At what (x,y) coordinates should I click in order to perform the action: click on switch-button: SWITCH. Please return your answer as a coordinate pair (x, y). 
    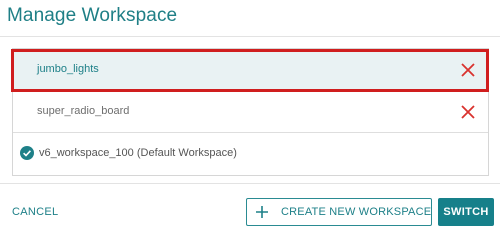
    Looking at the image, I should click on (466, 212).